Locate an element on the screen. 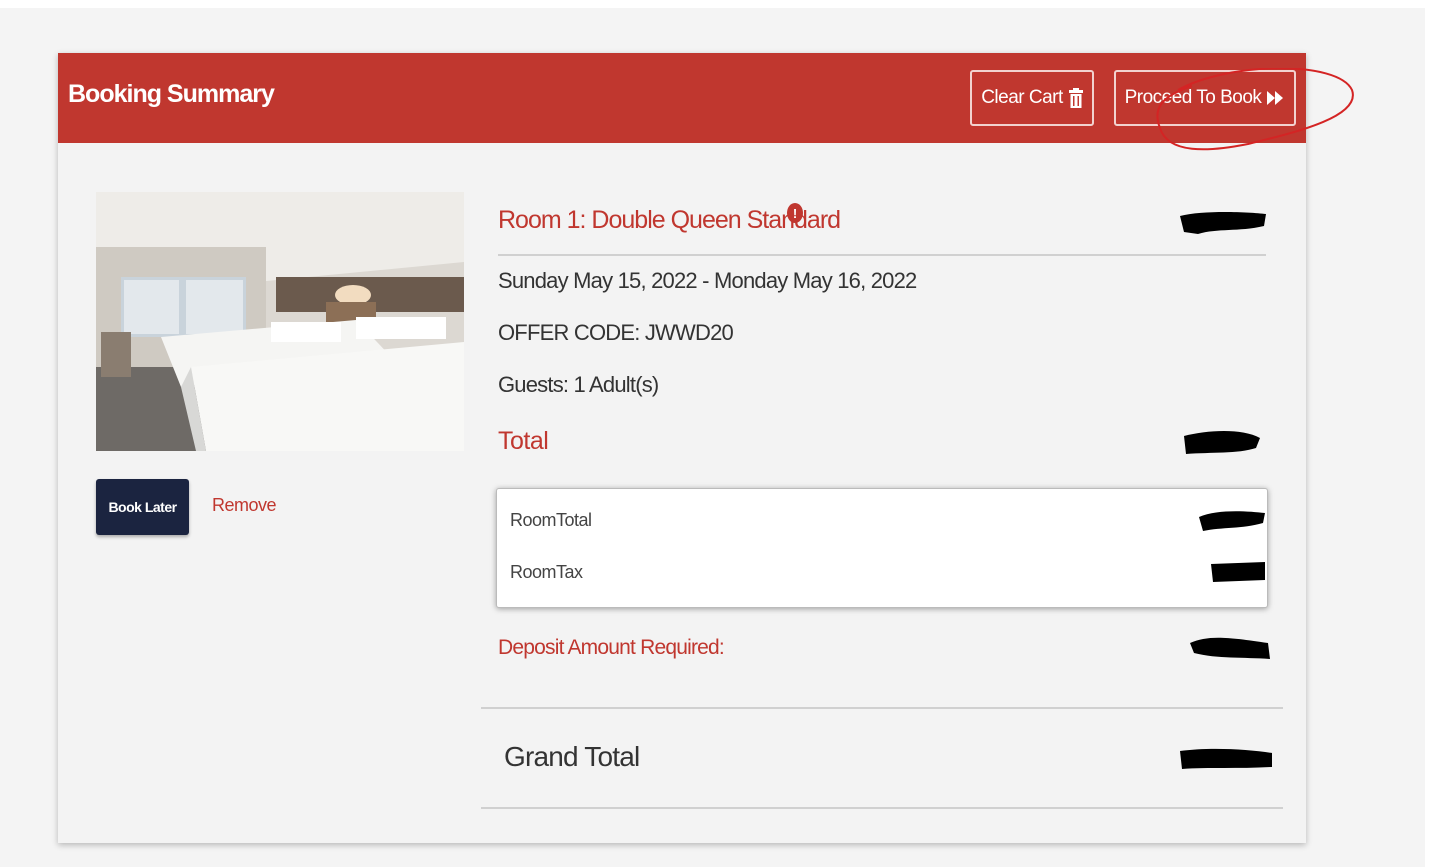  book-later-button: Book Later is located at coordinates (142, 507).